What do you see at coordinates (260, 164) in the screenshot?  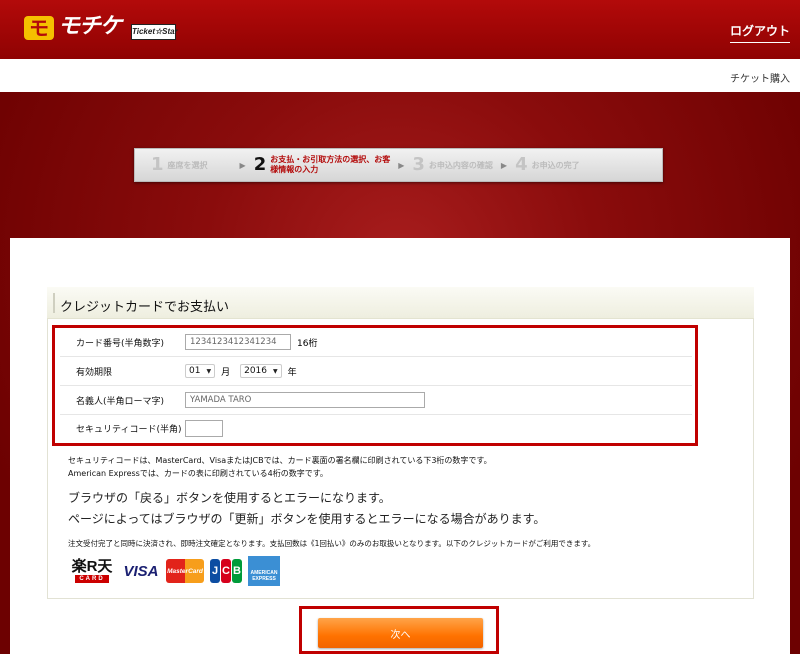 I see `step-2-number: 2` at bounding box center [260, 164].